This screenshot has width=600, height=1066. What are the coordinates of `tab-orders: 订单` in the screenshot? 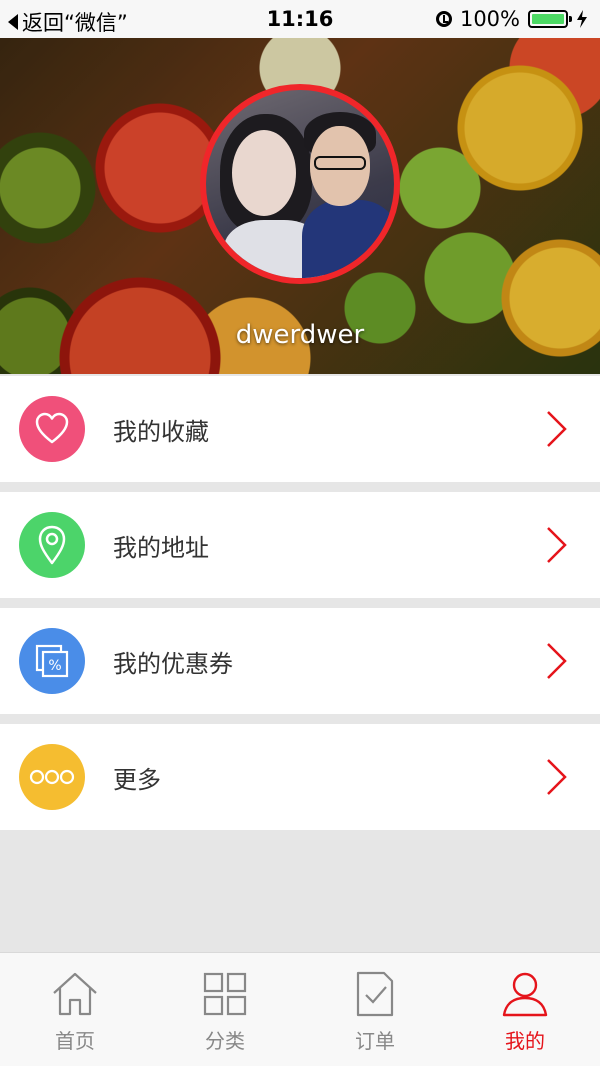 It's located at (375, 1009).